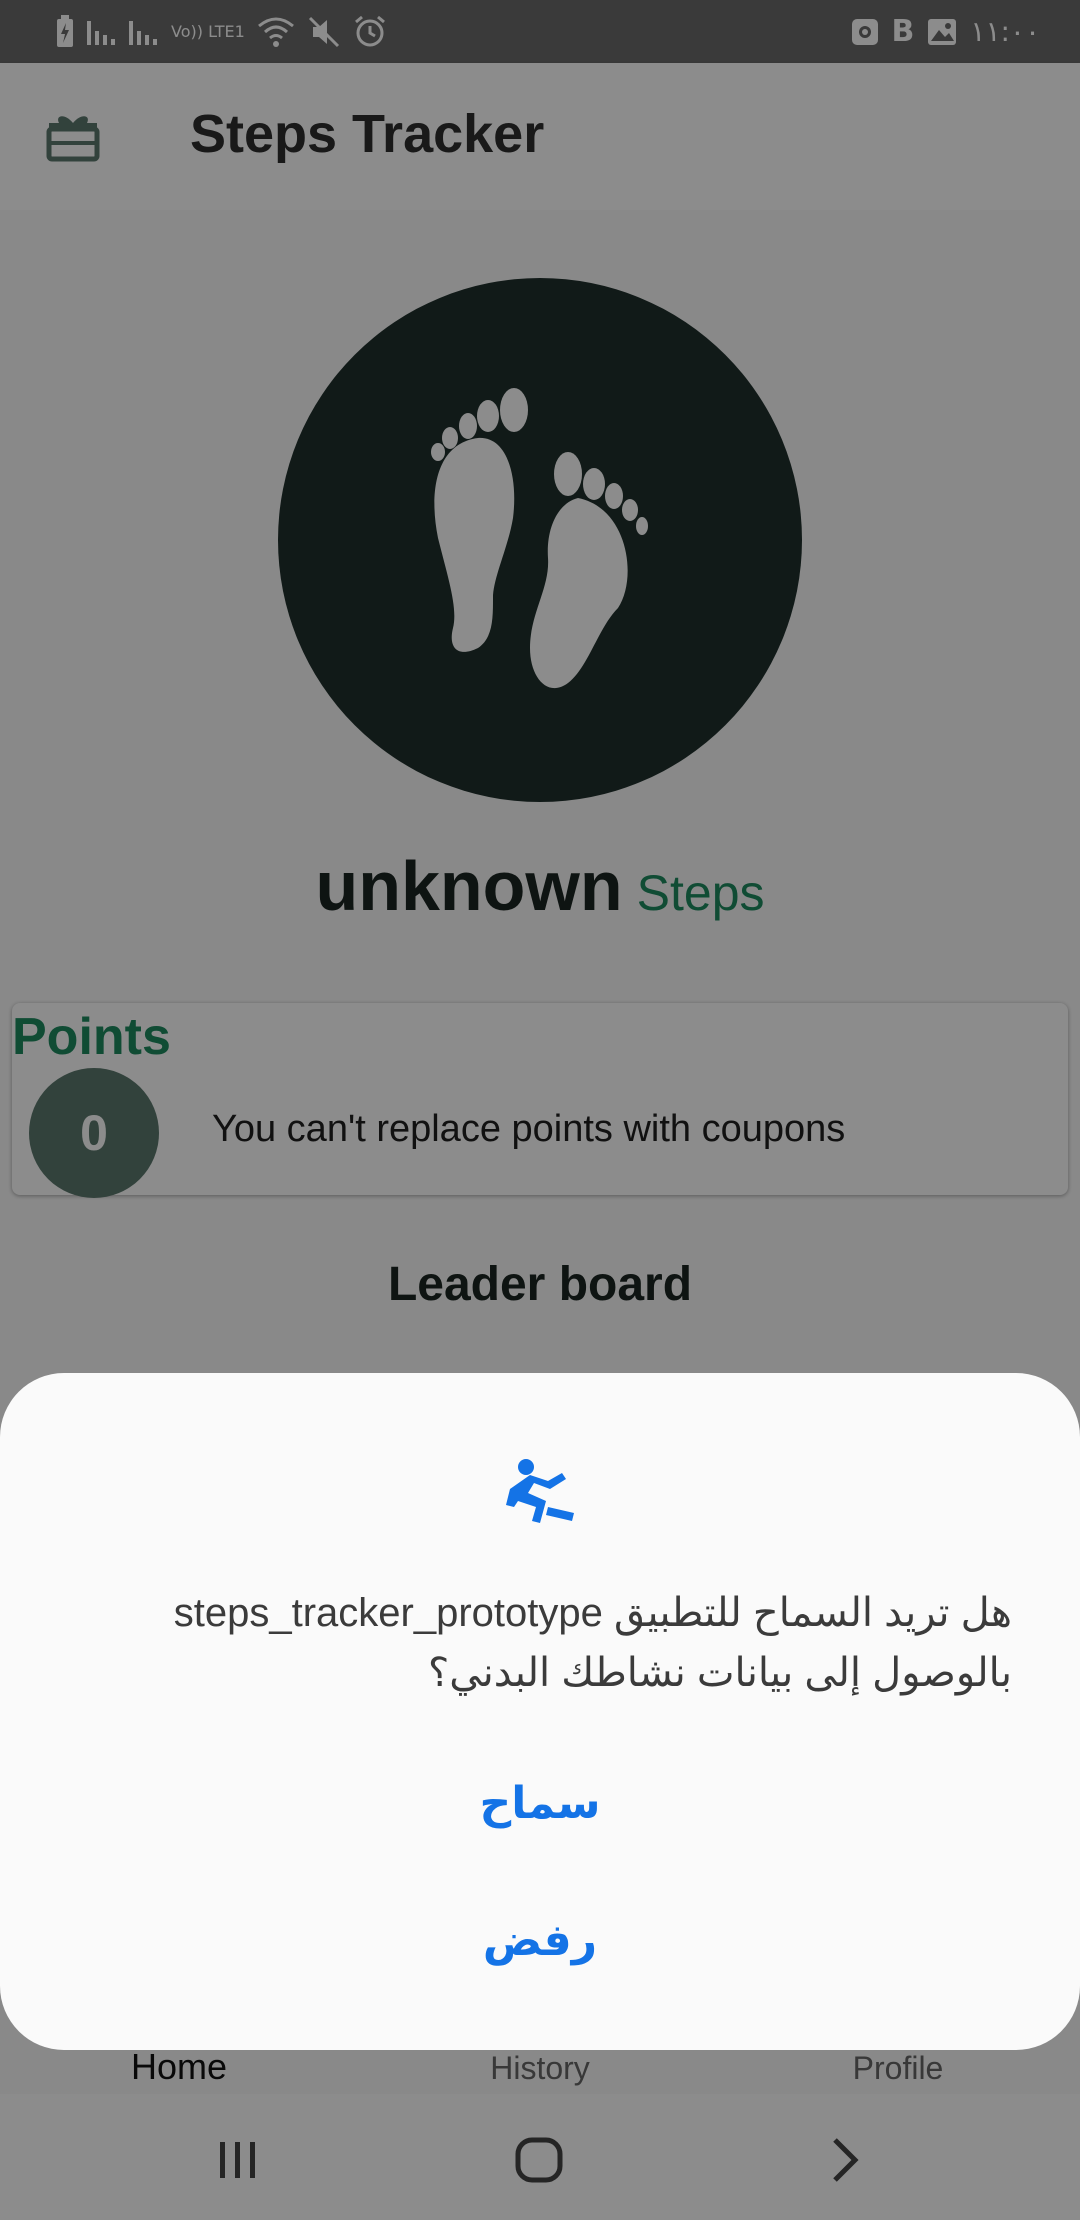 The width and height of the screenshot is (1080, 2220). What do you see at coordinates (540, 1940) in the screenshot?
I see `deny-button: رفض` at bounding box center [540, 1940].